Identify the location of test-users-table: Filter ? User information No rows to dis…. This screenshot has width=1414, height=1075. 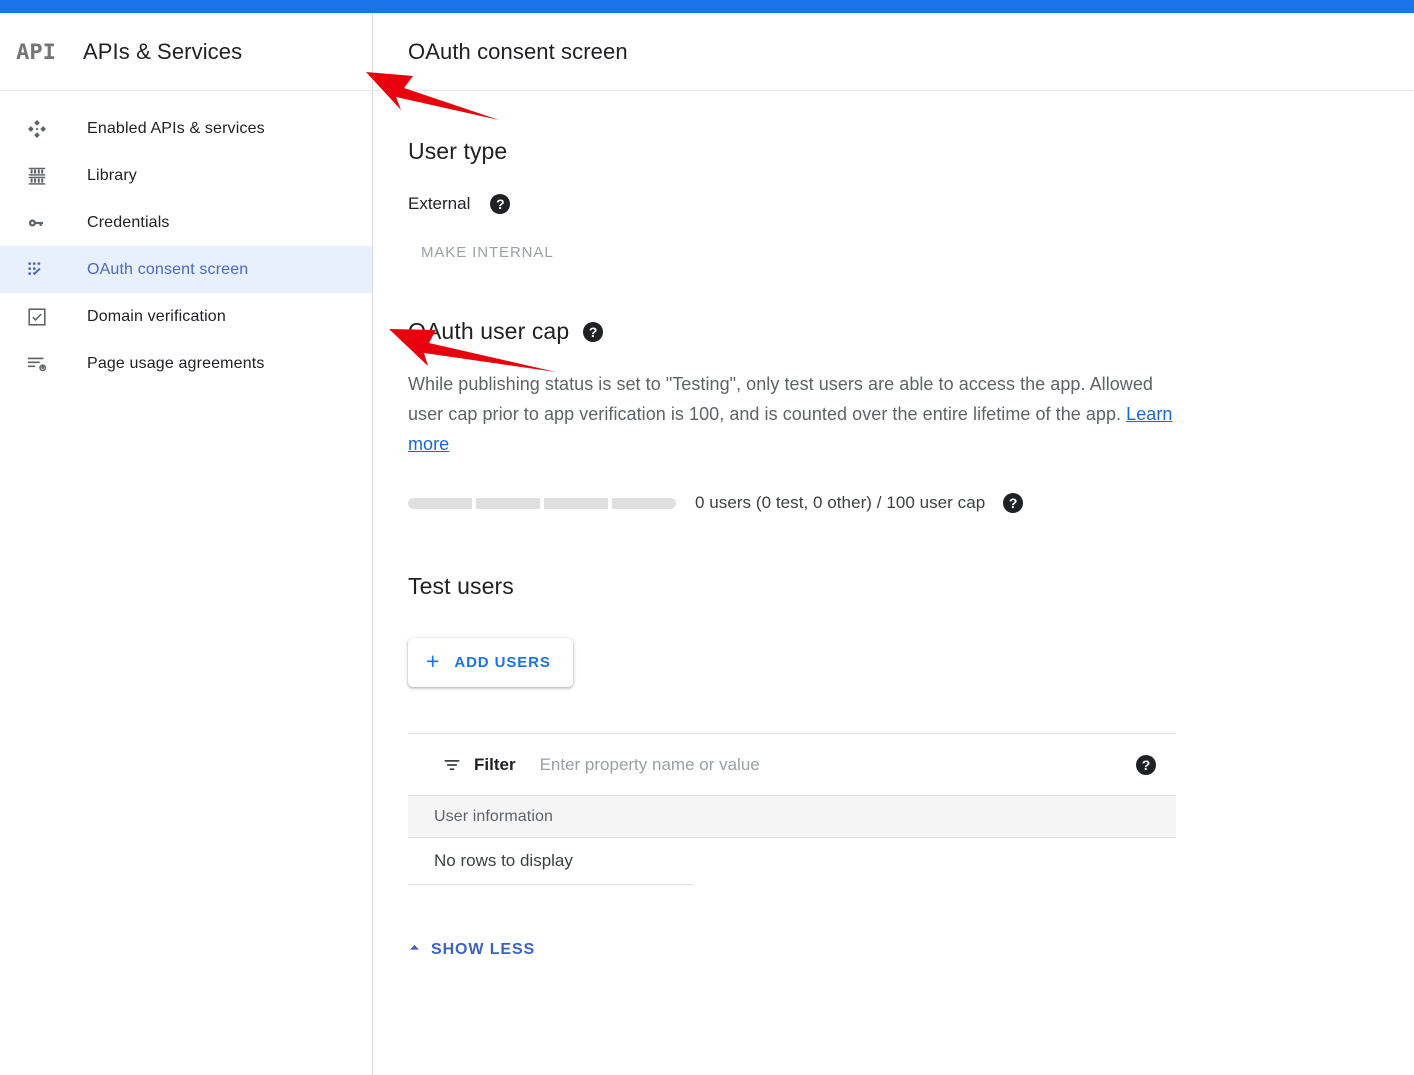
(792, 809).